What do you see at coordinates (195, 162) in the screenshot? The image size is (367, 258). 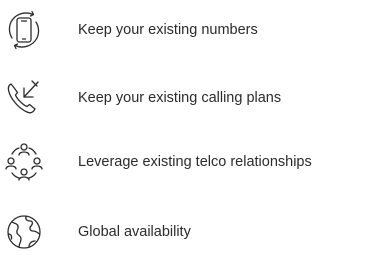 I see `feature-label: Leverage existing telco relationships` at bounding box center [195, 162].